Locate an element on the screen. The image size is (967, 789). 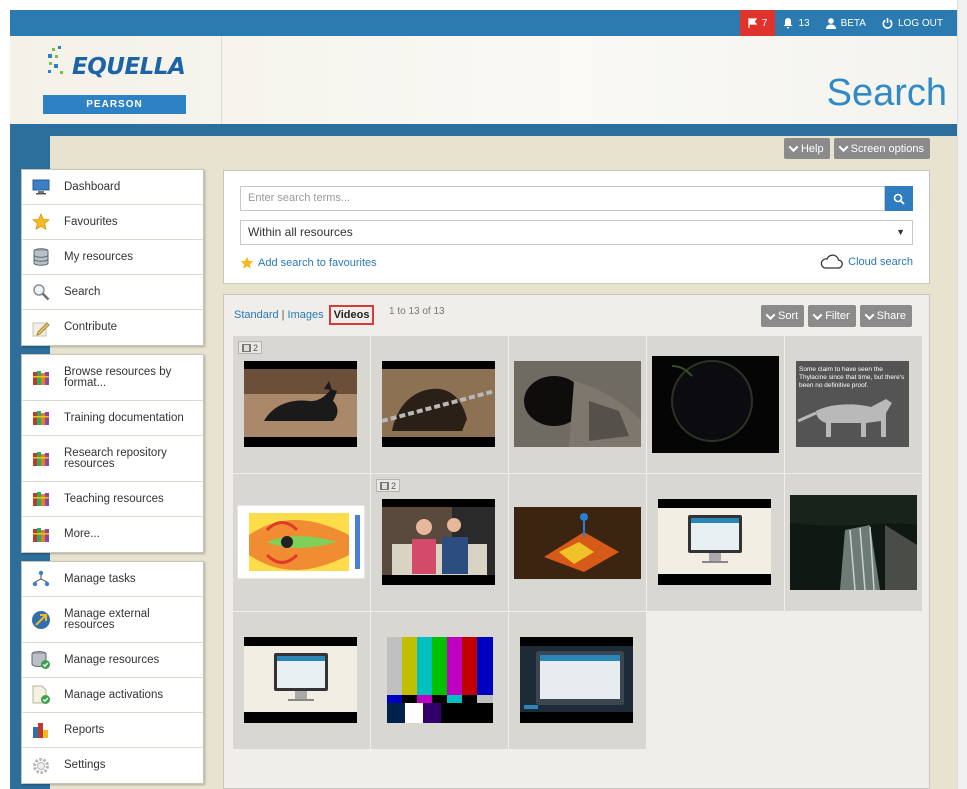
sidebar-item-label: Favourites is located at coordinates (91, 221).